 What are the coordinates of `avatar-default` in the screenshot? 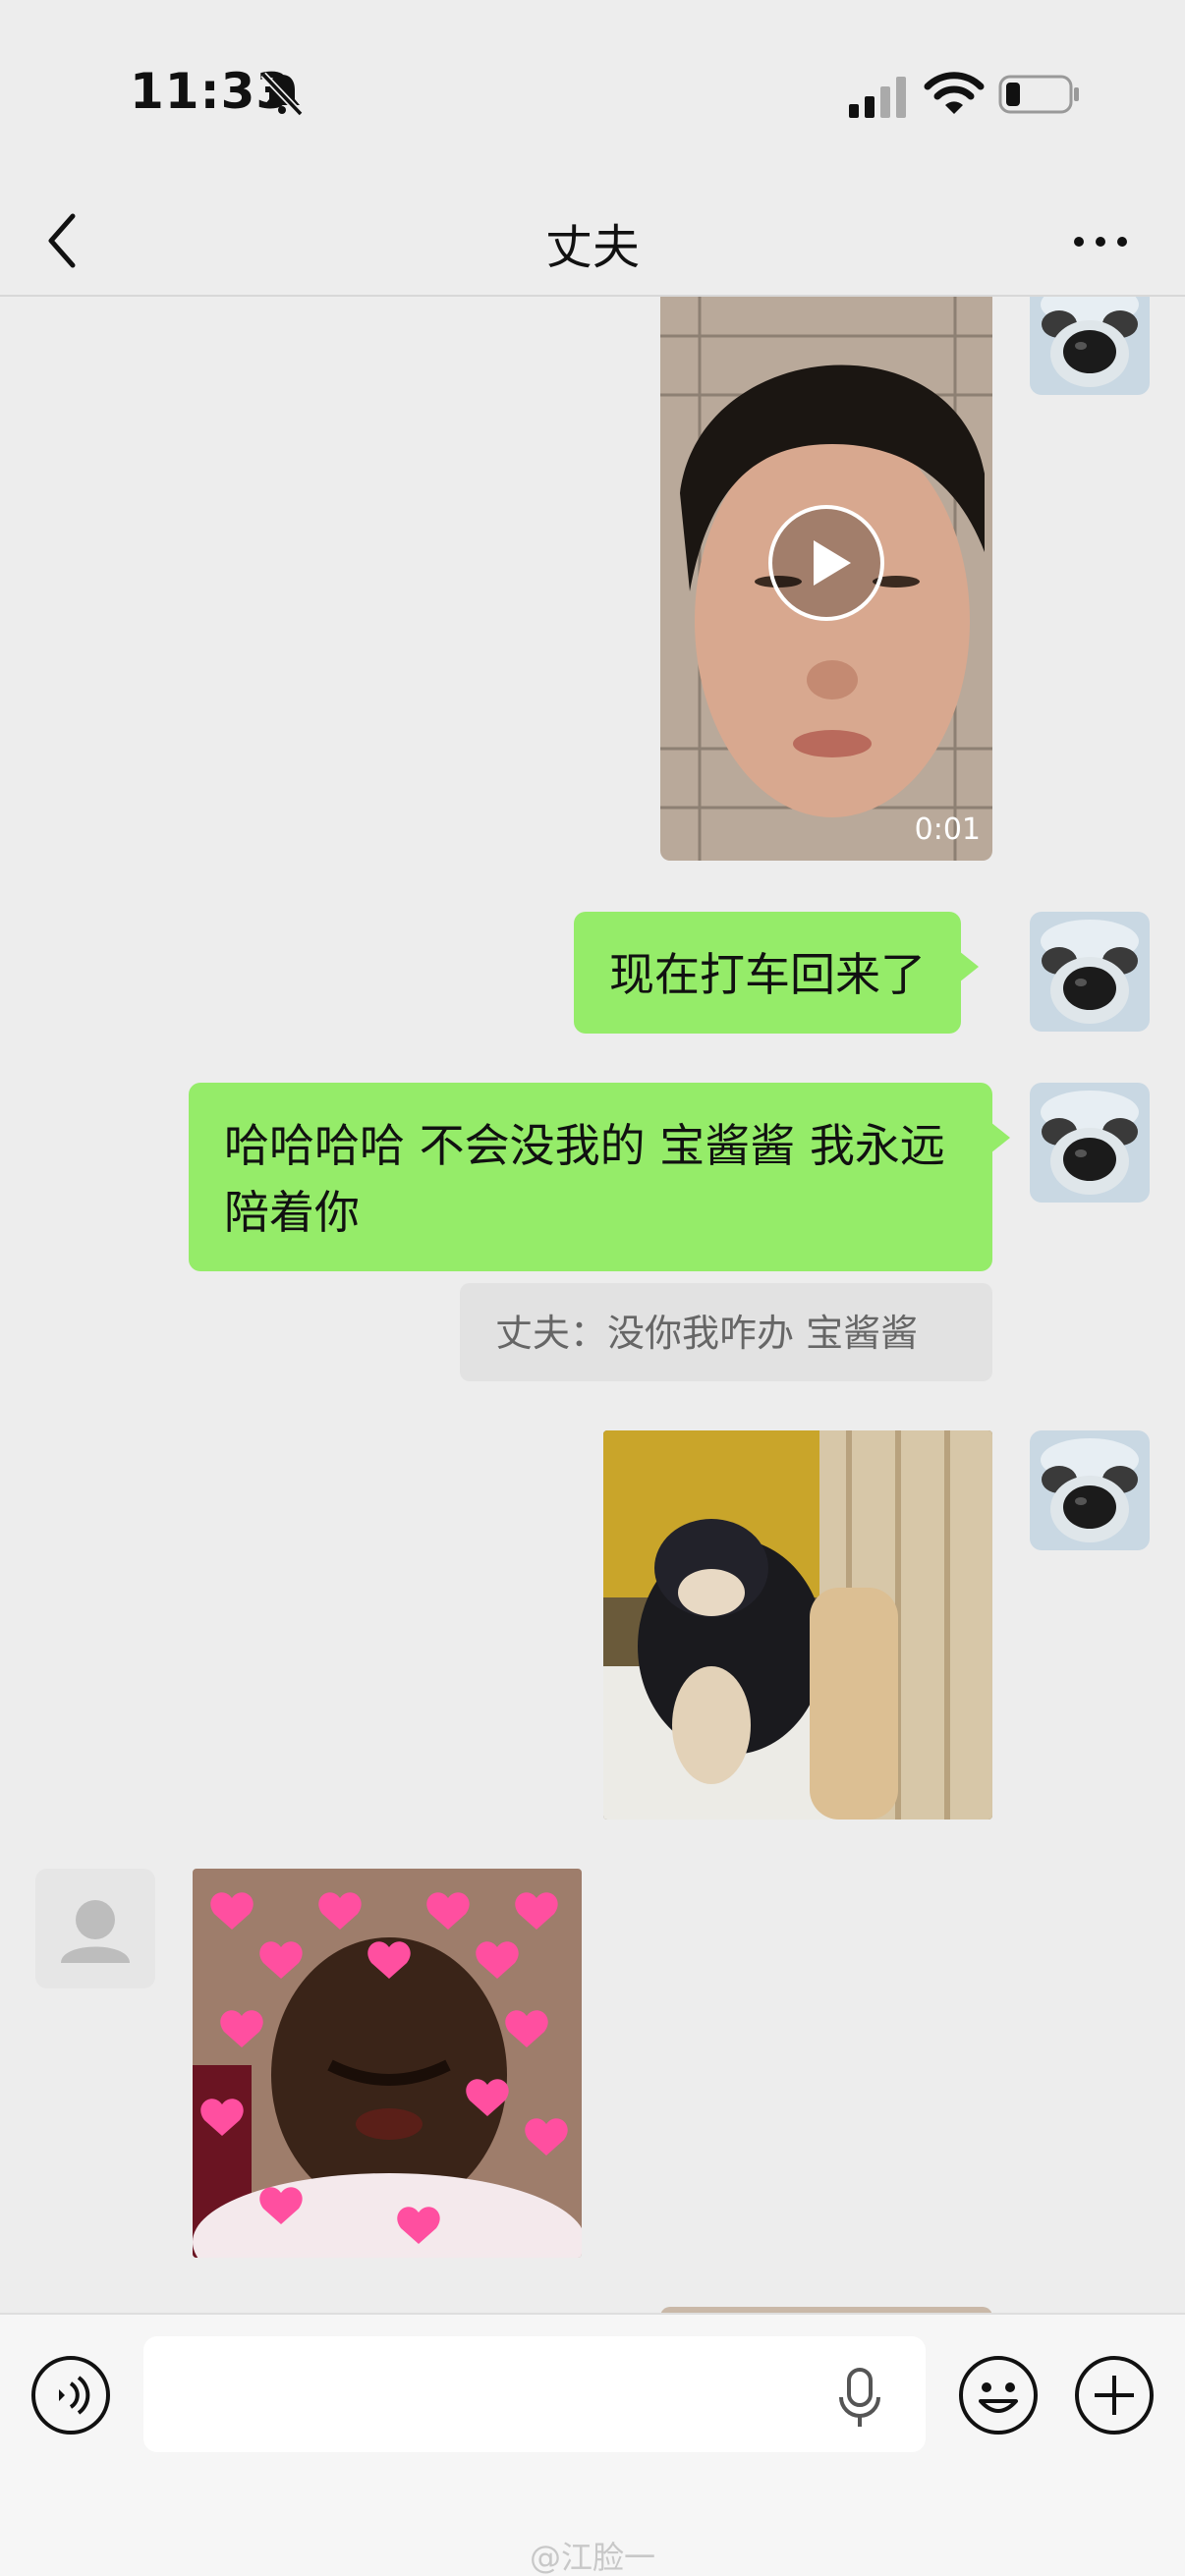 It's located at (95, 1928).